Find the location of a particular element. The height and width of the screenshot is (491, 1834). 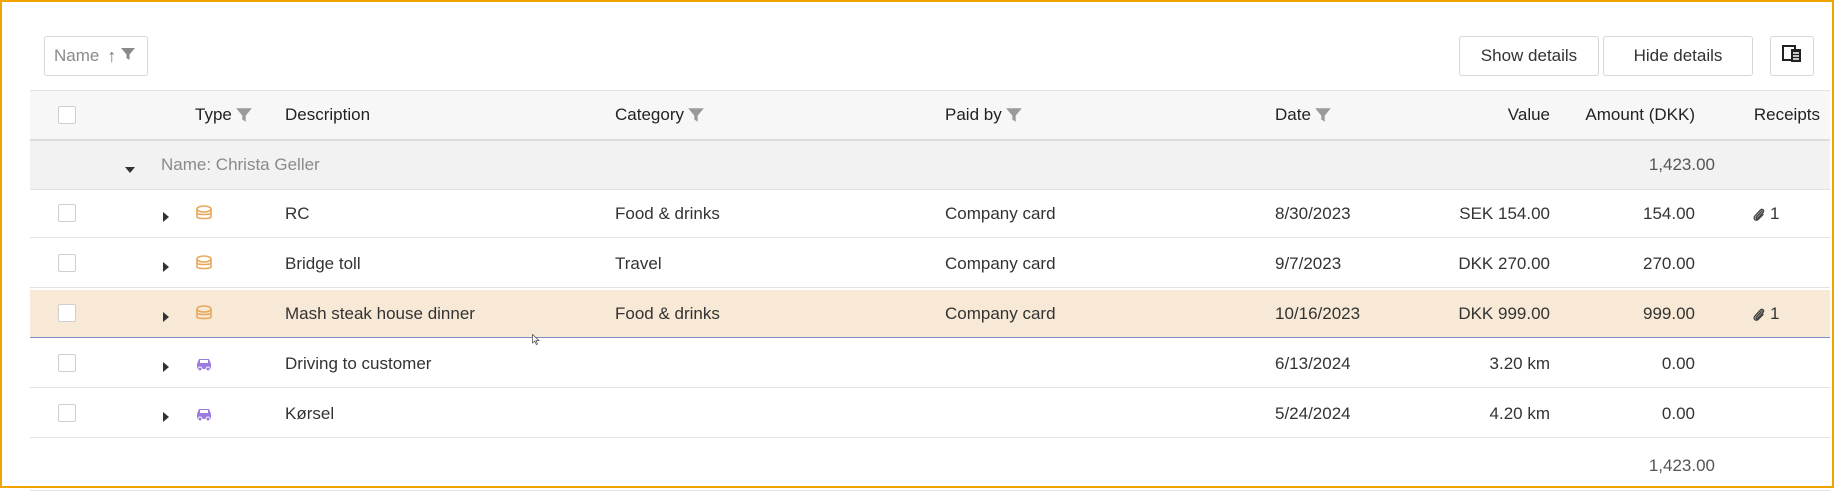

table-row: Driving to customer 6/13/2024 3.20 km 0.00 is located at coordinates (930, 364).